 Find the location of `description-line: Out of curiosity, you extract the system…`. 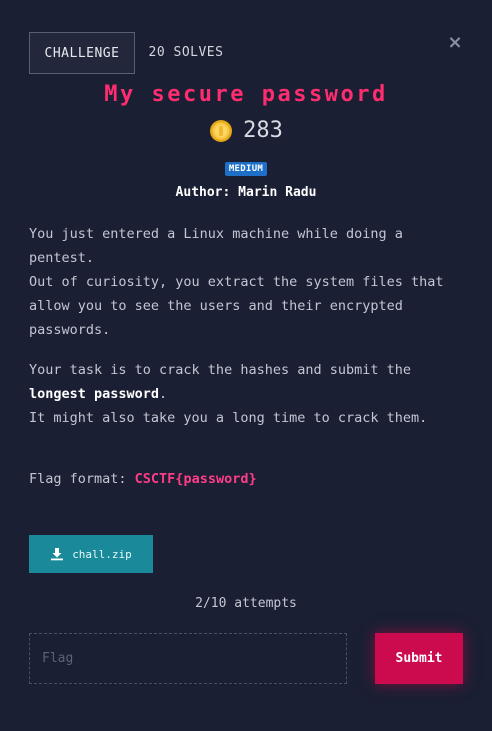

description-line: Out of curiosity, you extract the system… is located at coordinates (236, 282).